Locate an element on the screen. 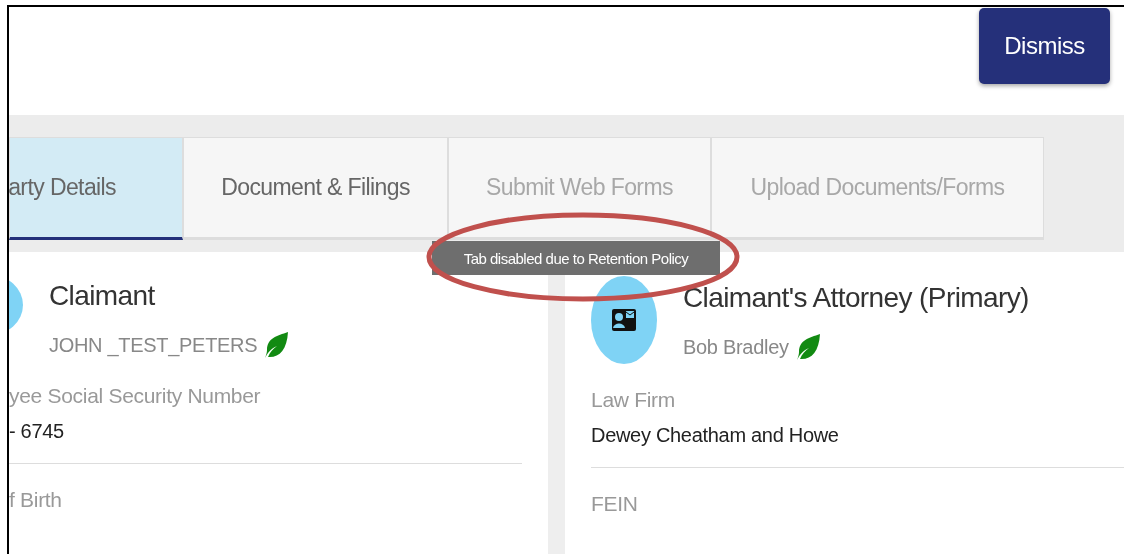  party-name: JOHN _TEST_PETERS is located at coordinates (153, 345).